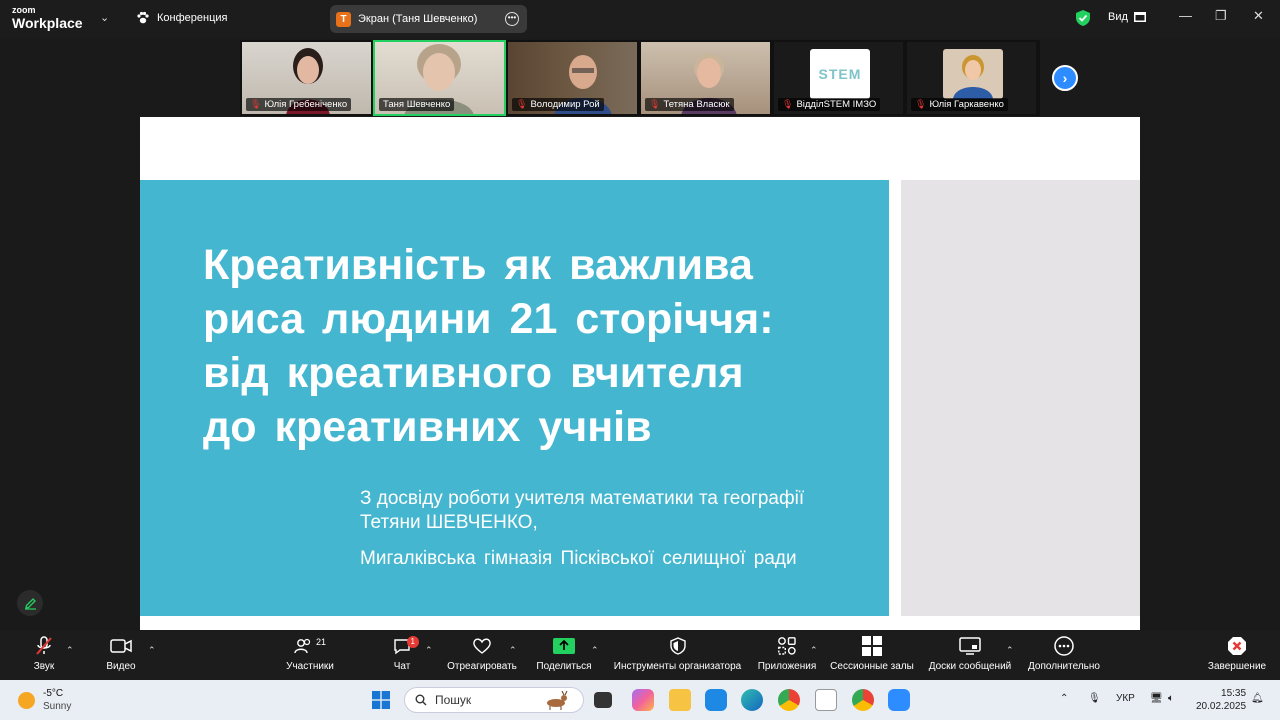 This screenshot has width=1280, height=720. Describe the element at coordinates (306, 104) in the screenshot. I see `participant-name: Юлія Гребеніченко` at that location.